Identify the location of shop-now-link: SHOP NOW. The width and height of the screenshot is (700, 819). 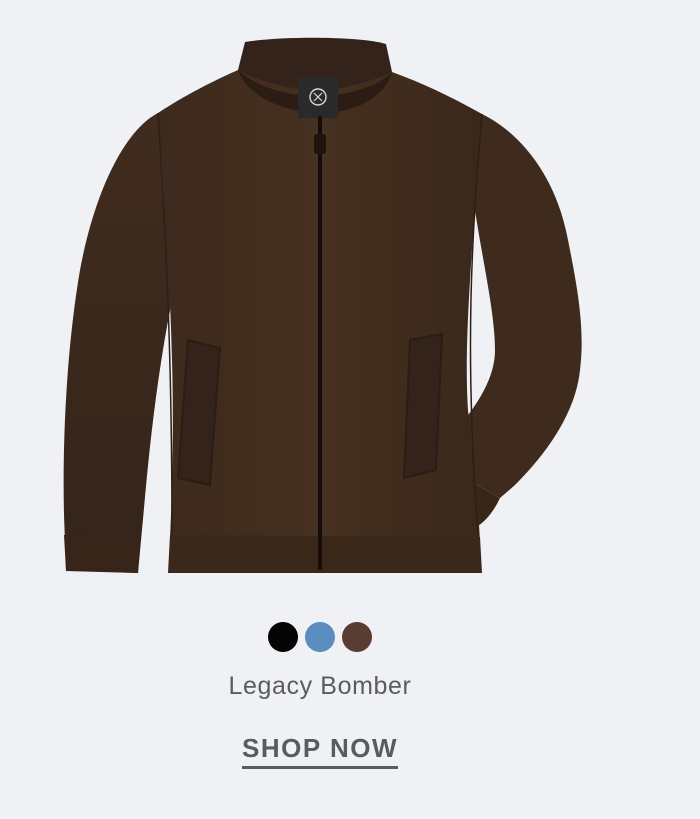
(320, 751).